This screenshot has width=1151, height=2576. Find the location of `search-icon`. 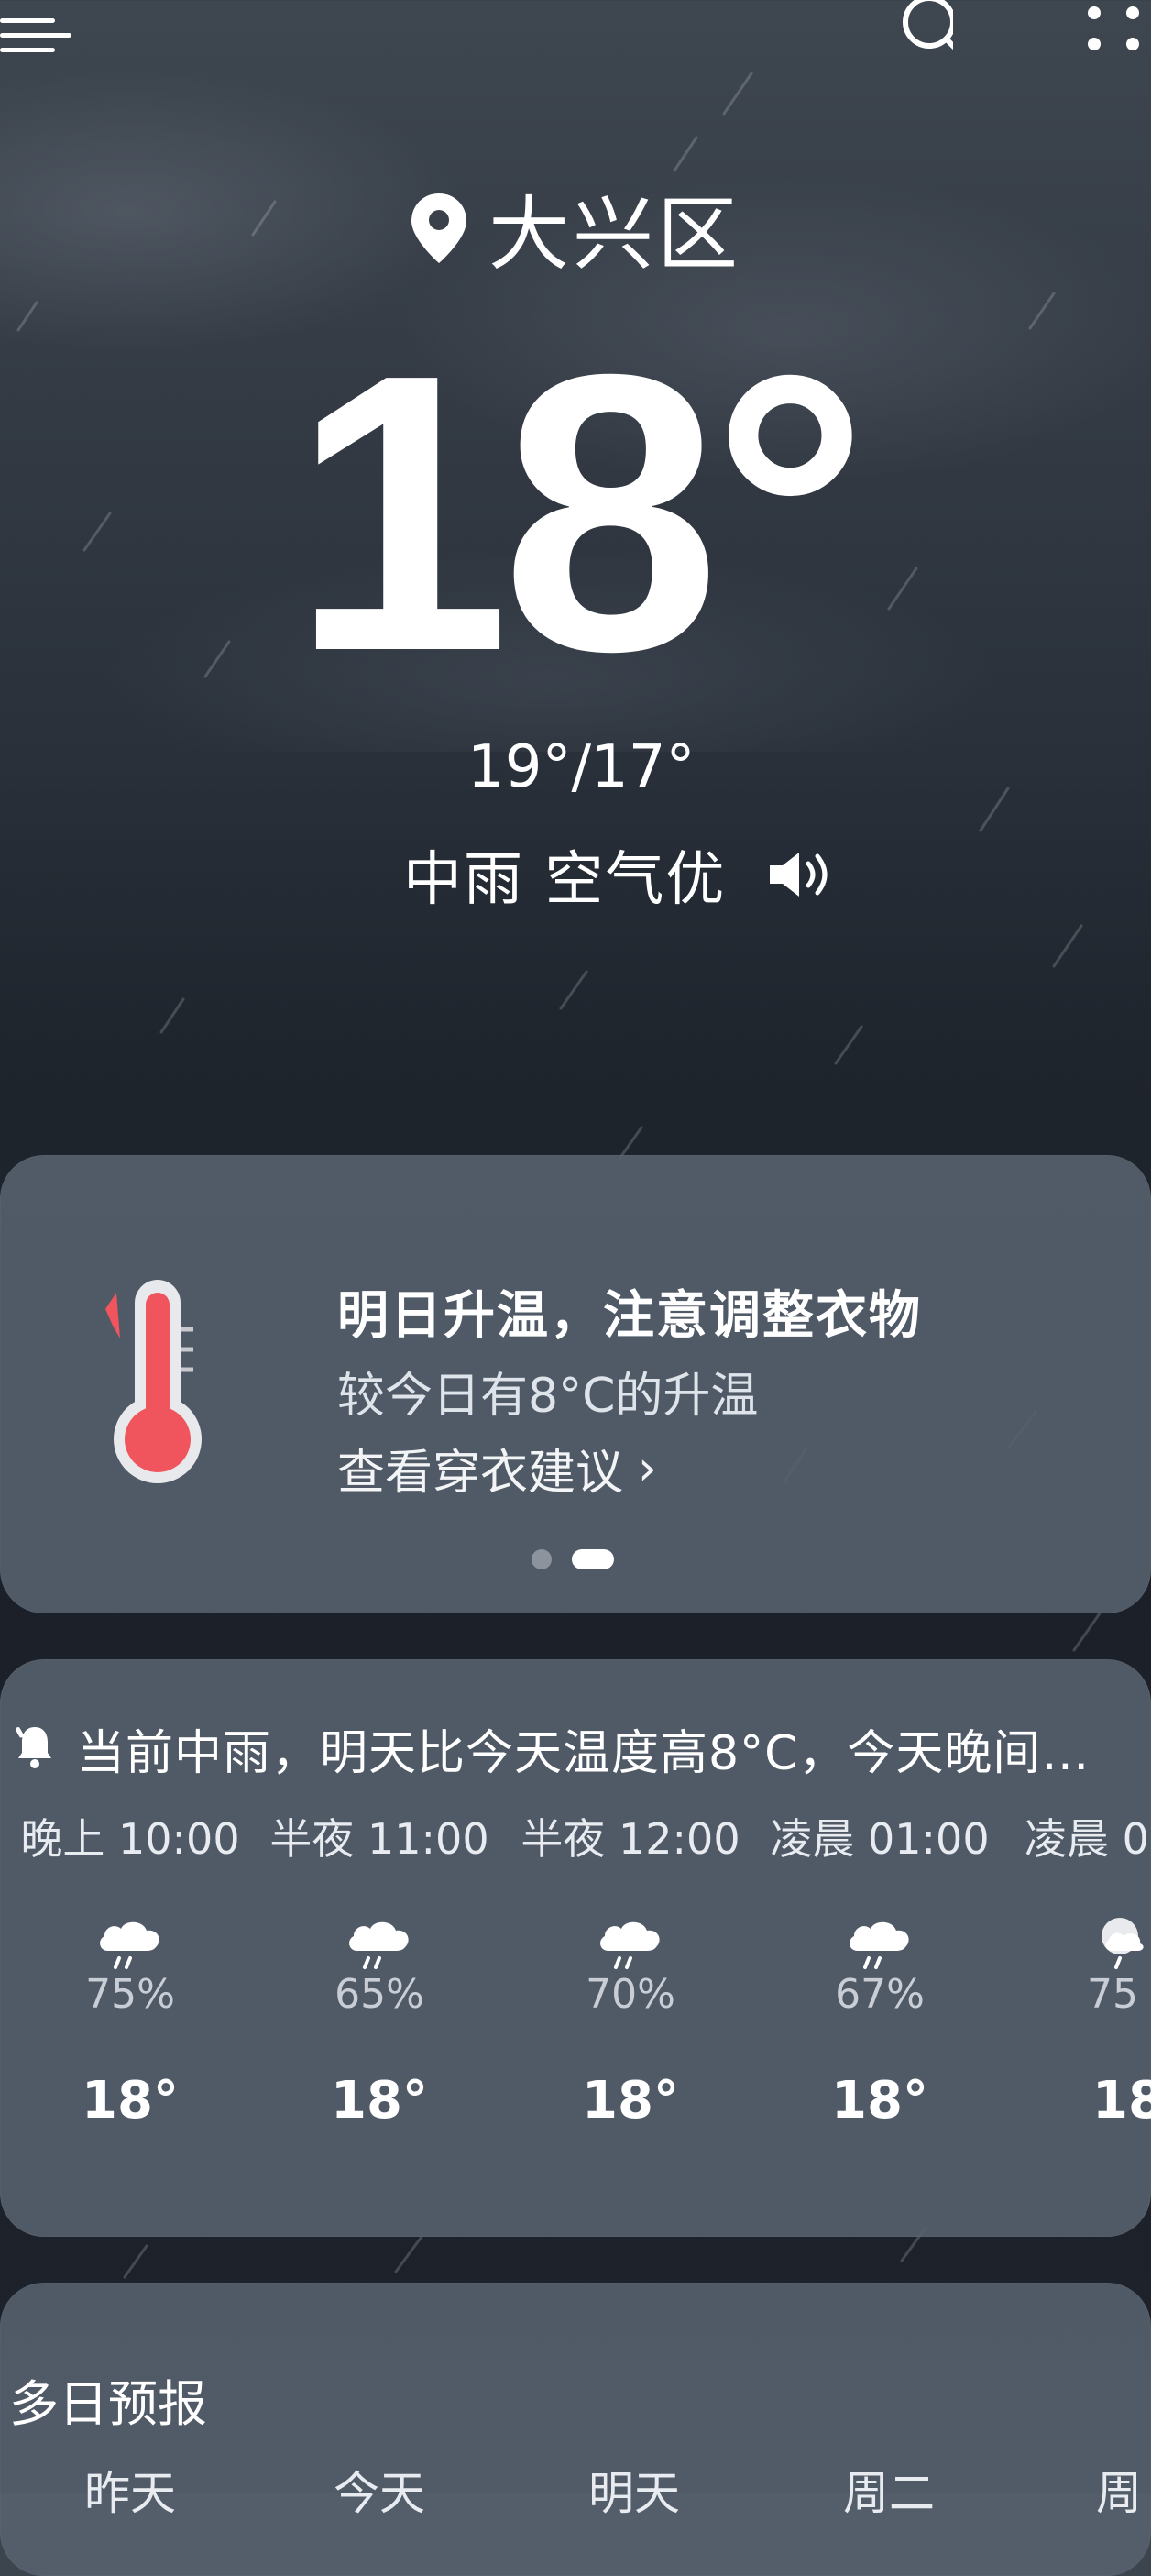

search-icon is located at coordinates (921, 29).